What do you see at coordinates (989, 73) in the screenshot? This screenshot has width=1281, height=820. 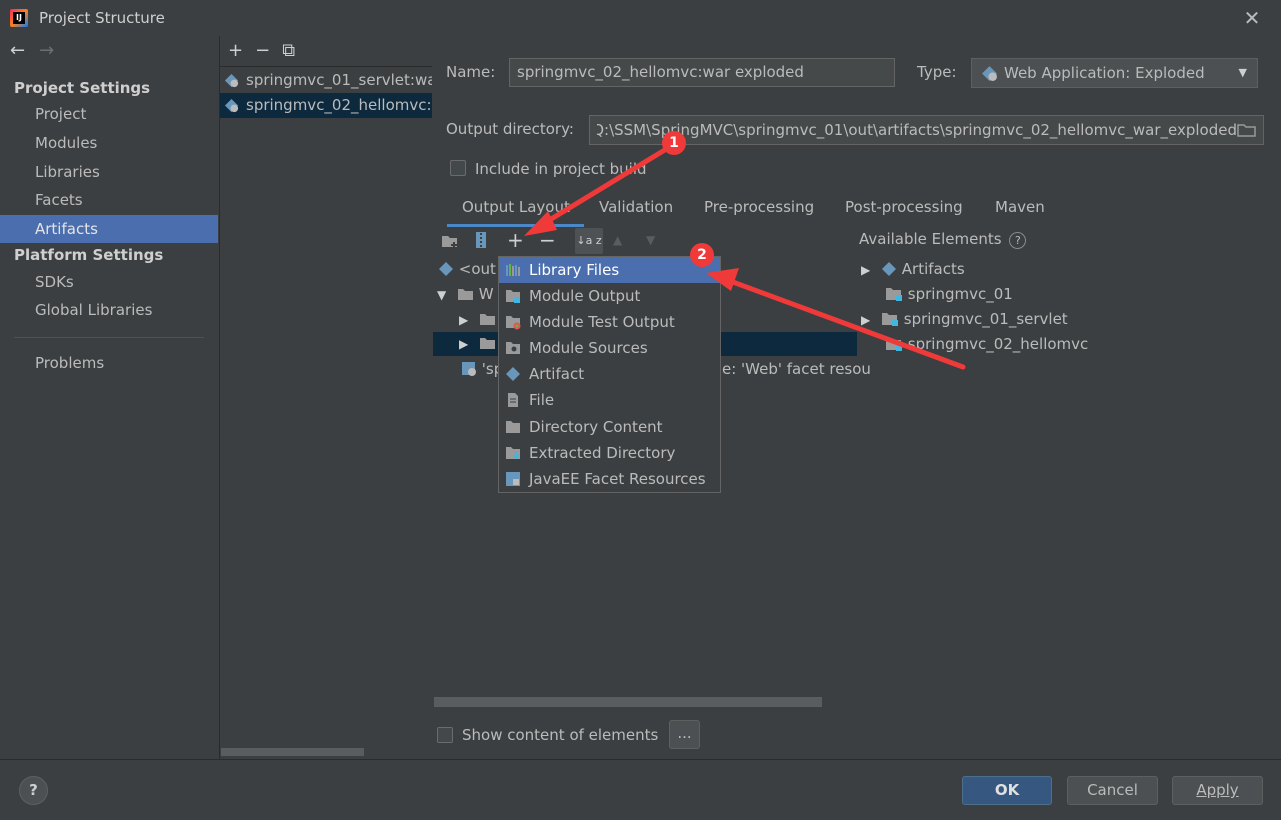 I see `web-app-icon` at bounding box center [989, 73].